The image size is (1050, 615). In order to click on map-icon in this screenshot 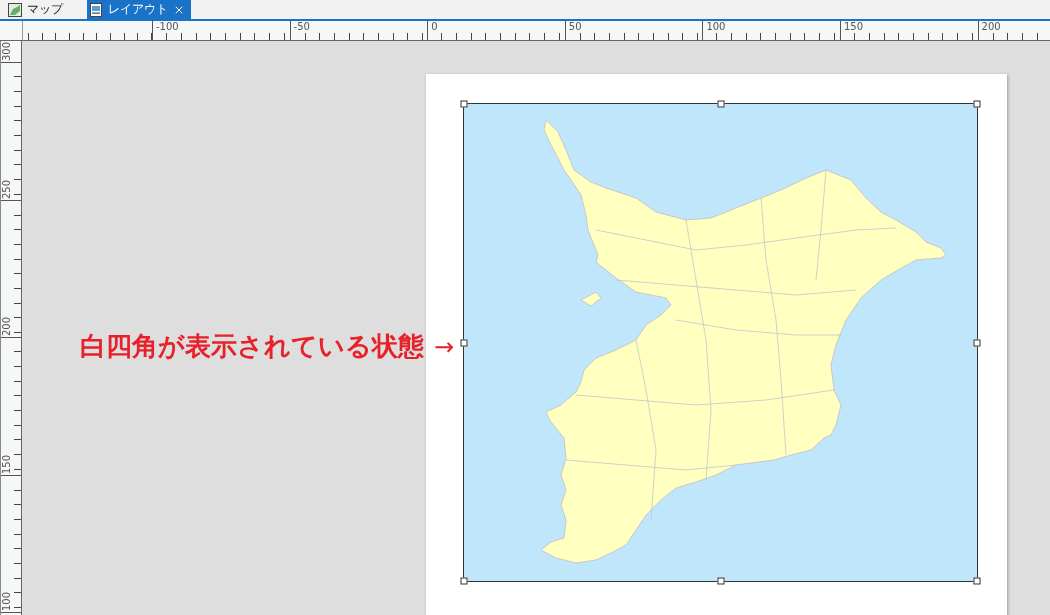, I will do `click(15, 9)`.